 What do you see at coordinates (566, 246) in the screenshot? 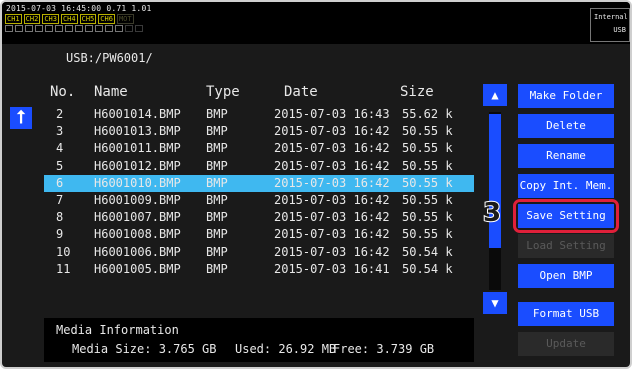
I see `load-setting-button: Load Setting` at bounding box center [566, 246].